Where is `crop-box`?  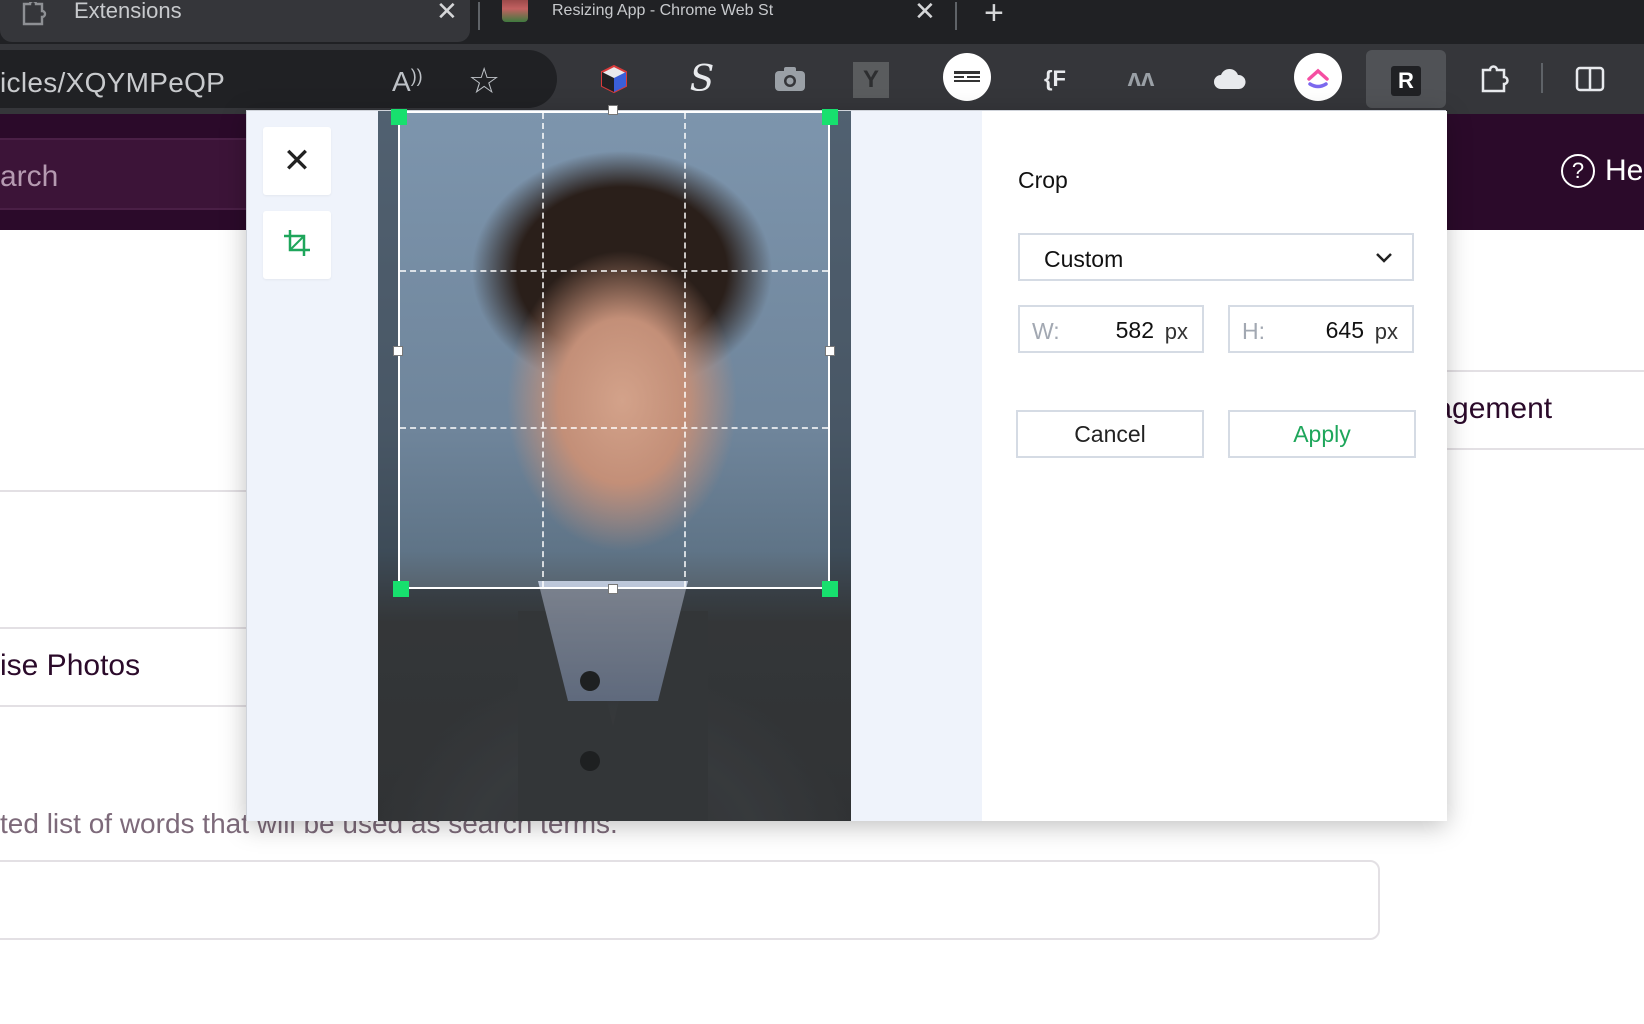
crop-box is located at coordinates (614, 350).